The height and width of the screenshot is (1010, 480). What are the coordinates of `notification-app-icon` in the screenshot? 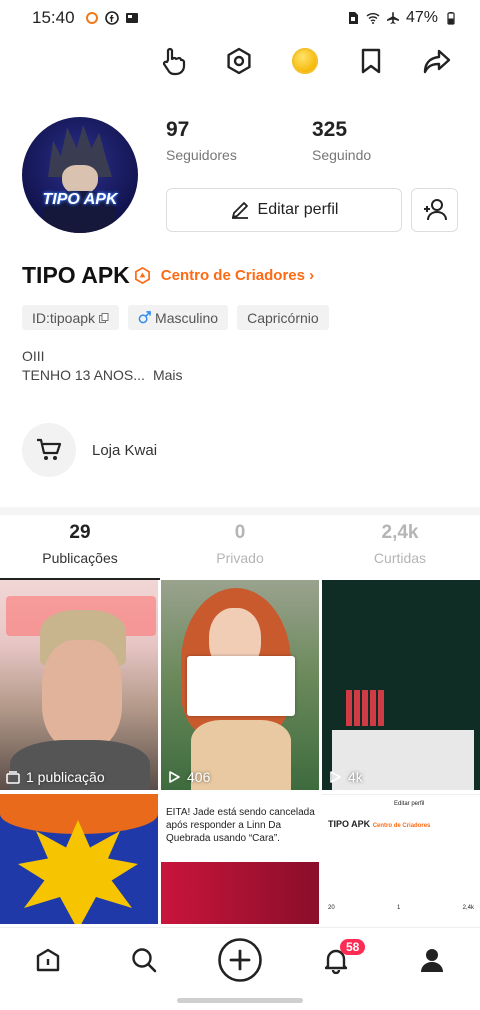 It's located at (91, 18).